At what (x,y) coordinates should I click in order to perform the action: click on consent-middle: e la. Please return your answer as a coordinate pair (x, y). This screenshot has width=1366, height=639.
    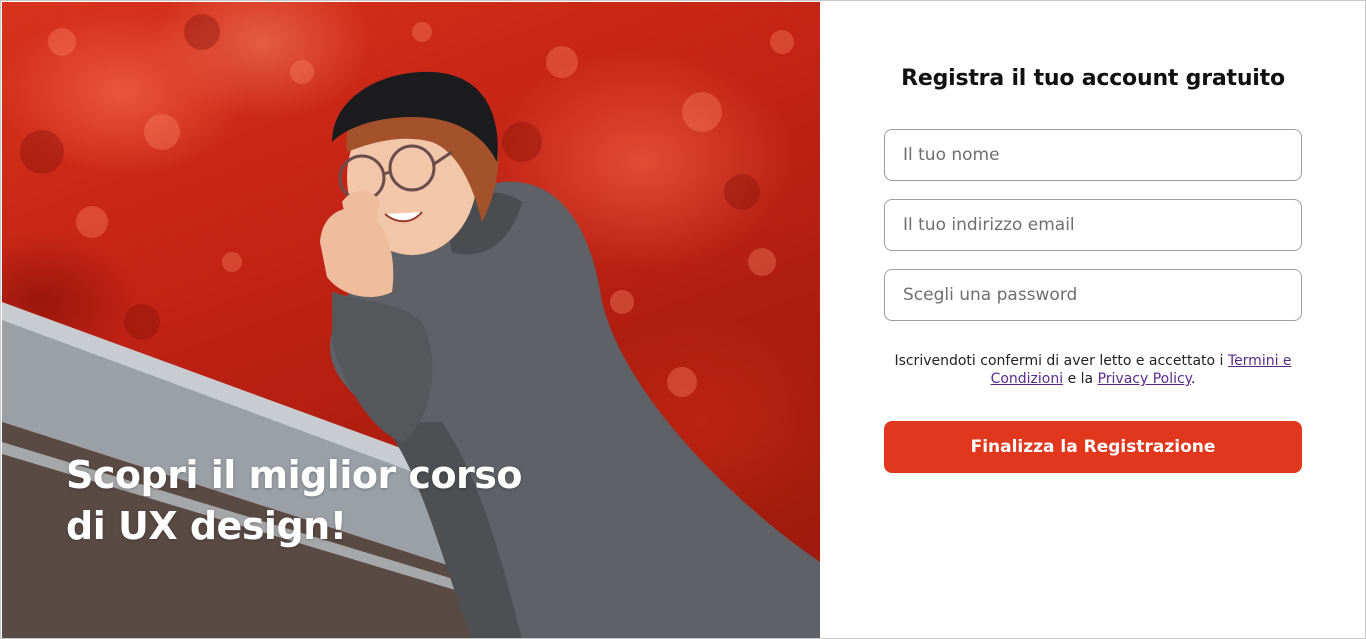
    Looking at the image, I should click on (1080, 379).